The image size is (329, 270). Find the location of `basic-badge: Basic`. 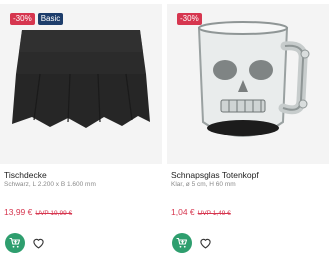

basic-badge: Basic is located at coordinates (50, 19).